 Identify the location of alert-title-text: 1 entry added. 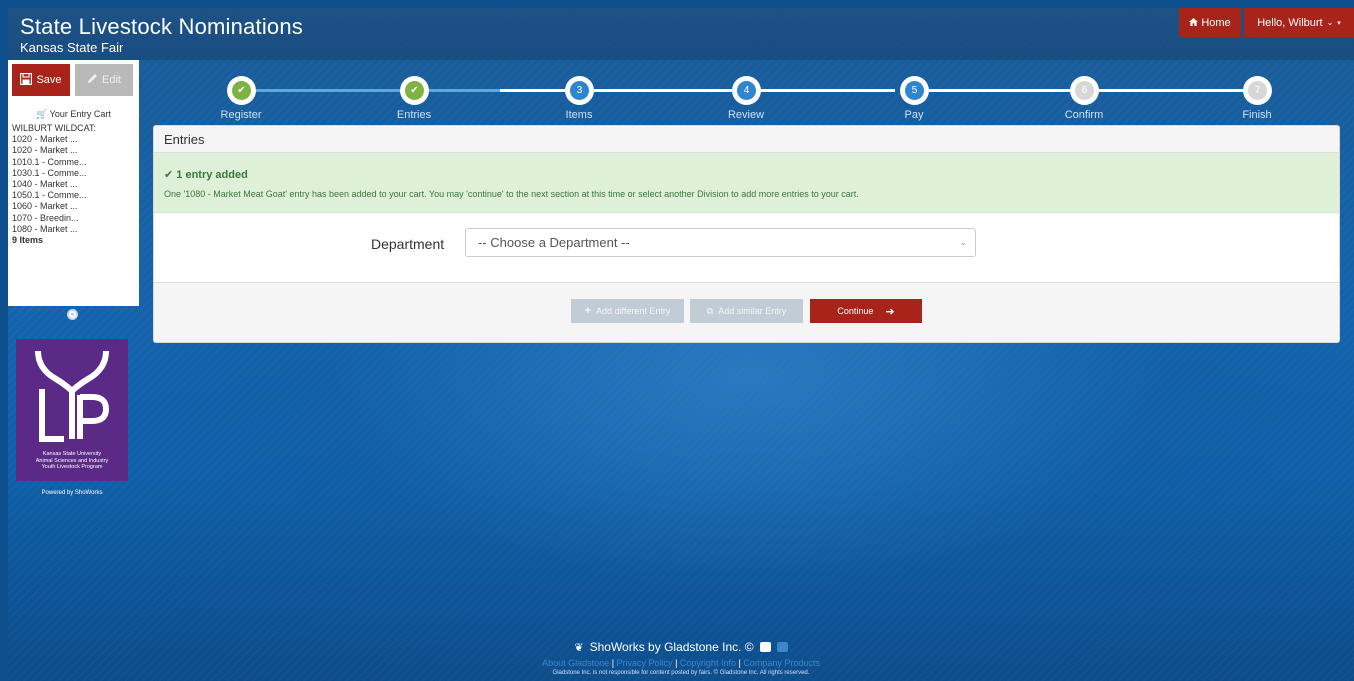
(212, 175).